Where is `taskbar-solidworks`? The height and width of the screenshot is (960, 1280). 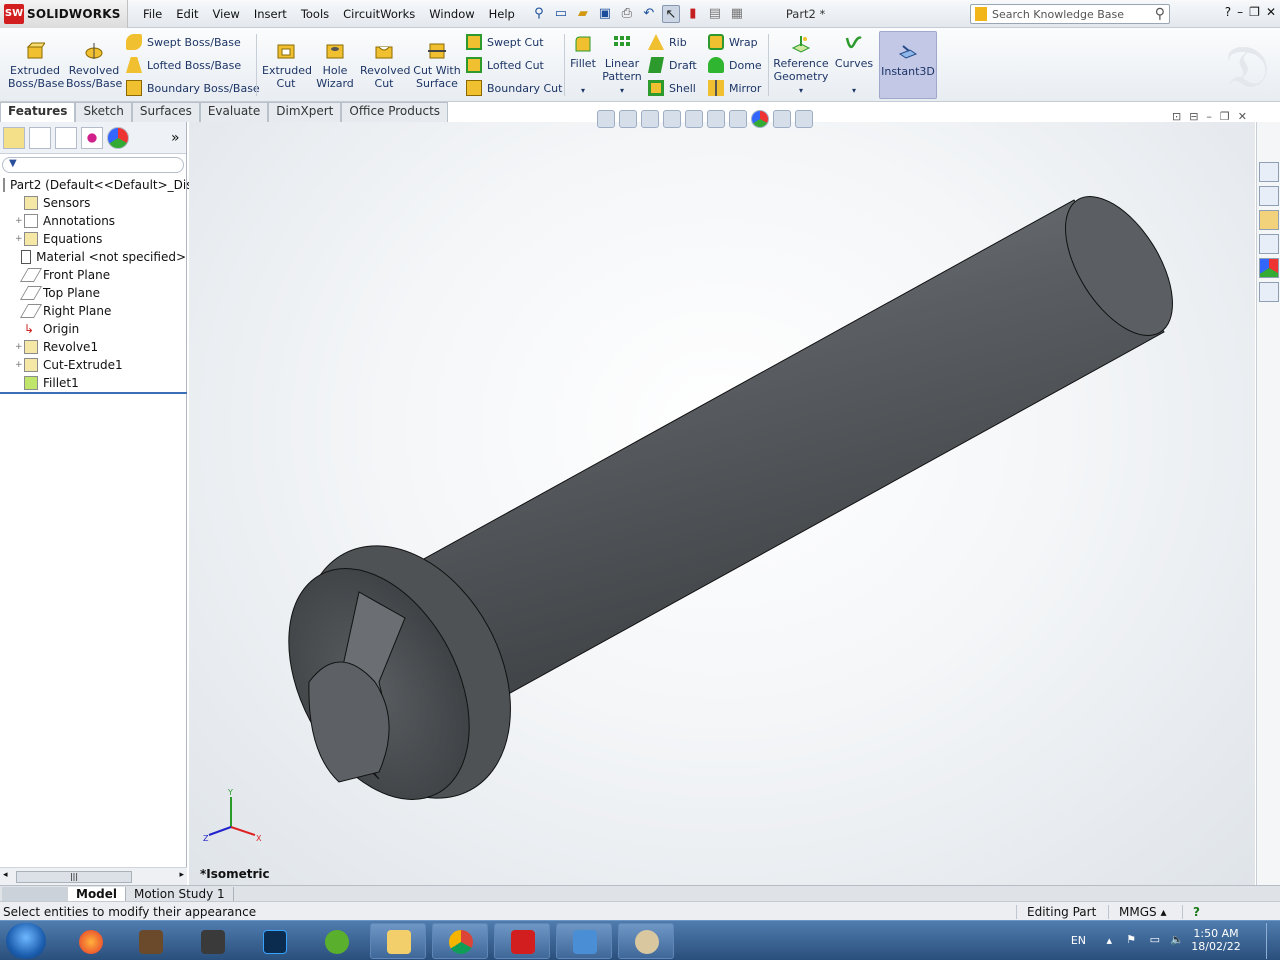 taskbar-solidworks is located at coordinates (522, 941).